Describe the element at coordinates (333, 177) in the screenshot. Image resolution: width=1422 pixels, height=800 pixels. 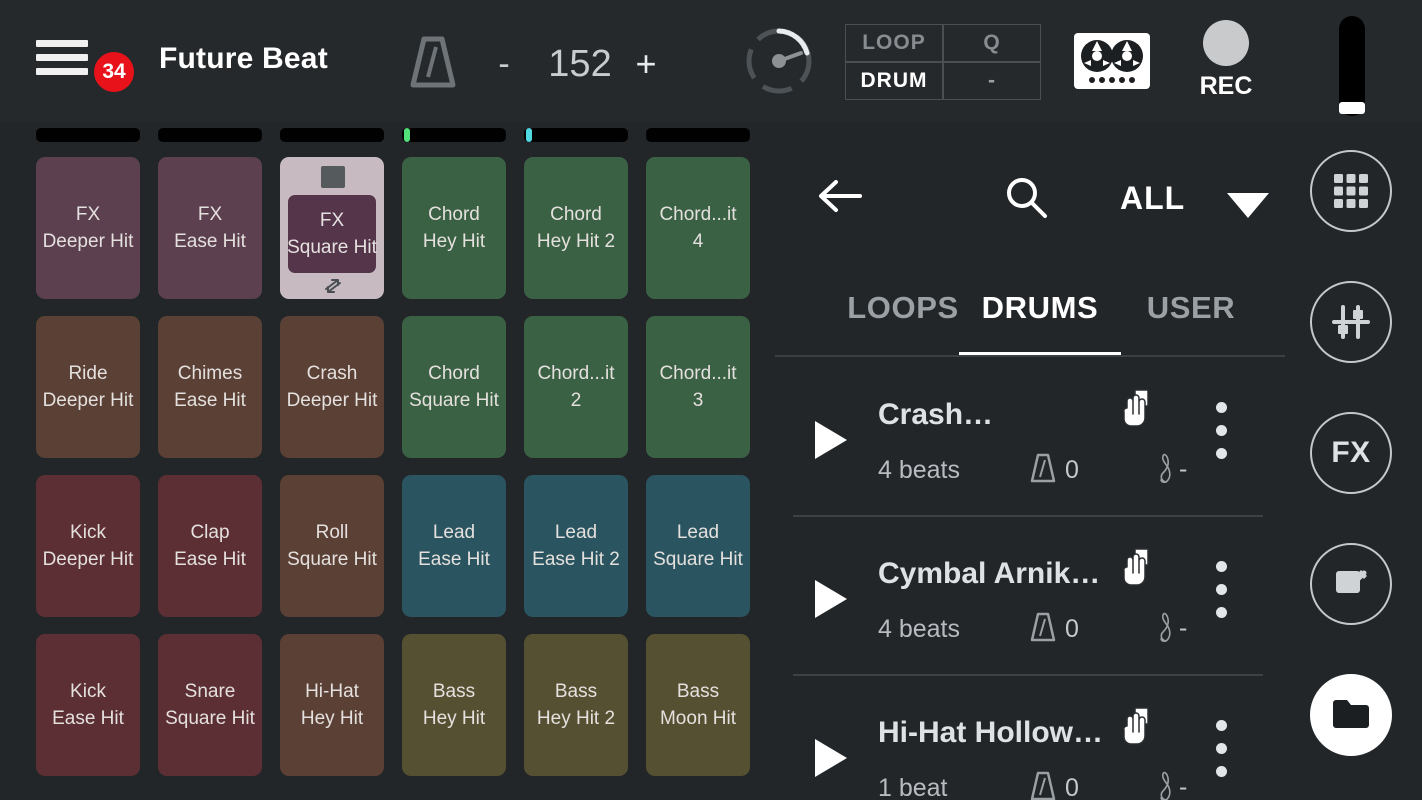
I see `pad-stop-square-icon` at that location.